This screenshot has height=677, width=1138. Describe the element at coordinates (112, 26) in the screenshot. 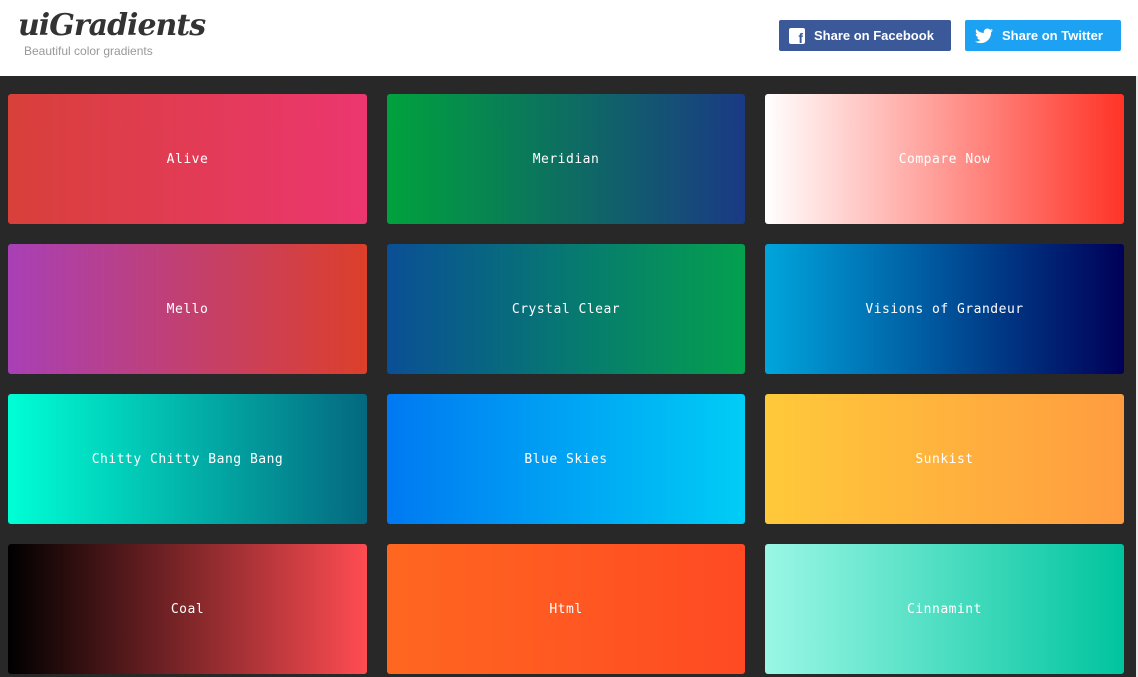

I see `logo: uiGradients` at that location.